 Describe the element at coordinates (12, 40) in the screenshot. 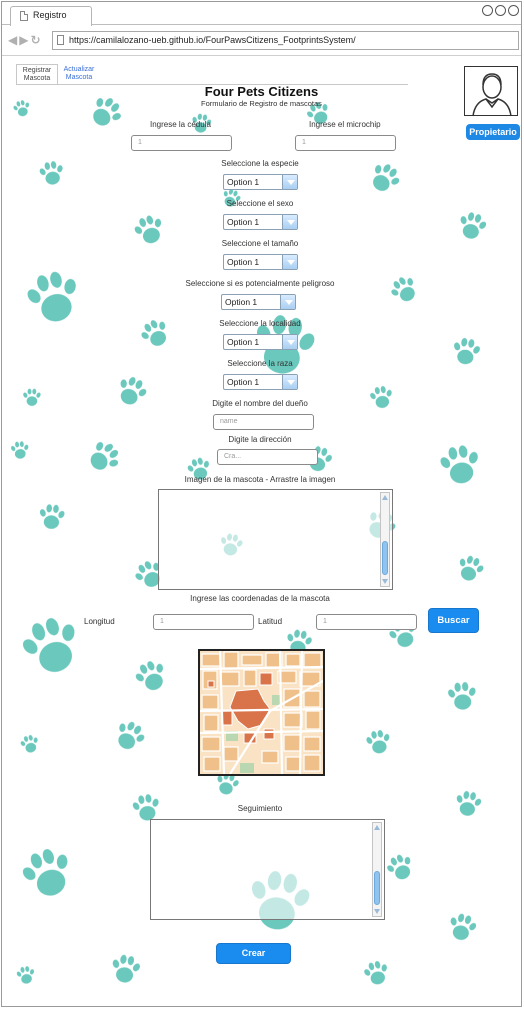

I see `back-arrow-icon: ◀` at that location.